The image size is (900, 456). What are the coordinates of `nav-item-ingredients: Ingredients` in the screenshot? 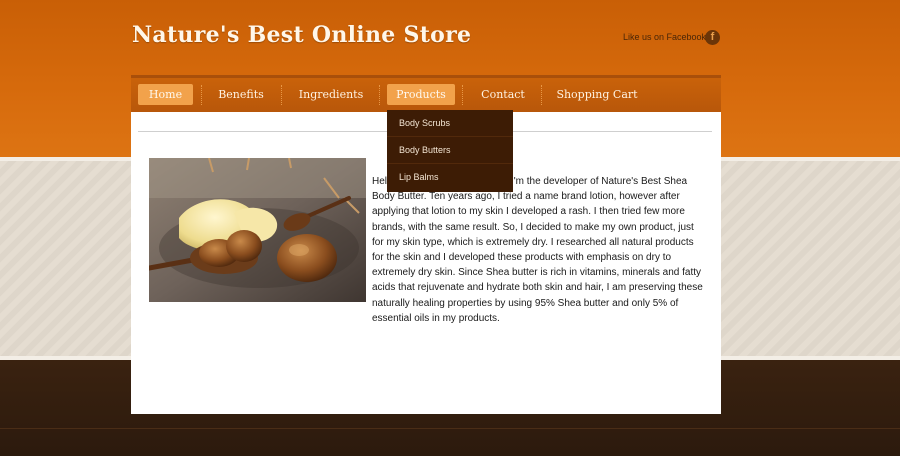 It's located at (331, 94).